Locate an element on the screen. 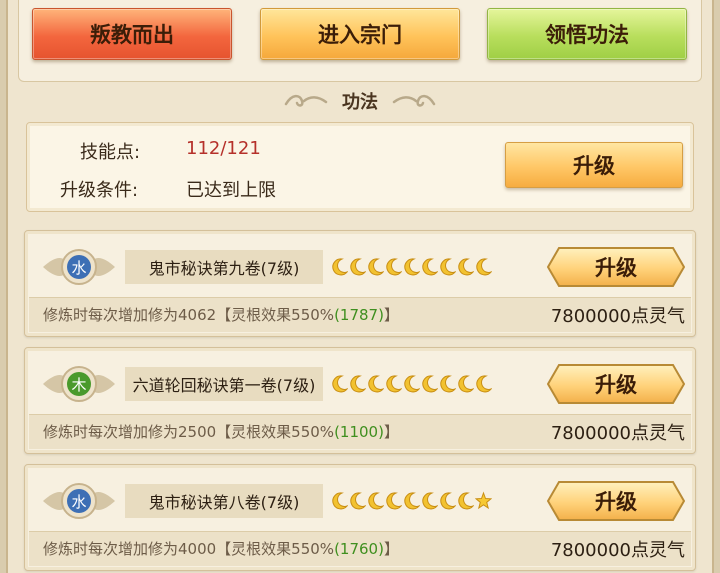 The height and width of the screenshot is (573, 720). technique-name: 鬼市秘诀第九卷(7级) is located at coordinates (224, 267).